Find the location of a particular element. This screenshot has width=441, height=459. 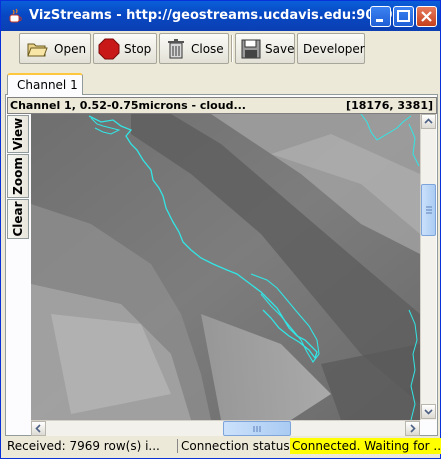

scroll-up-button is located at coordinates (428, 121).